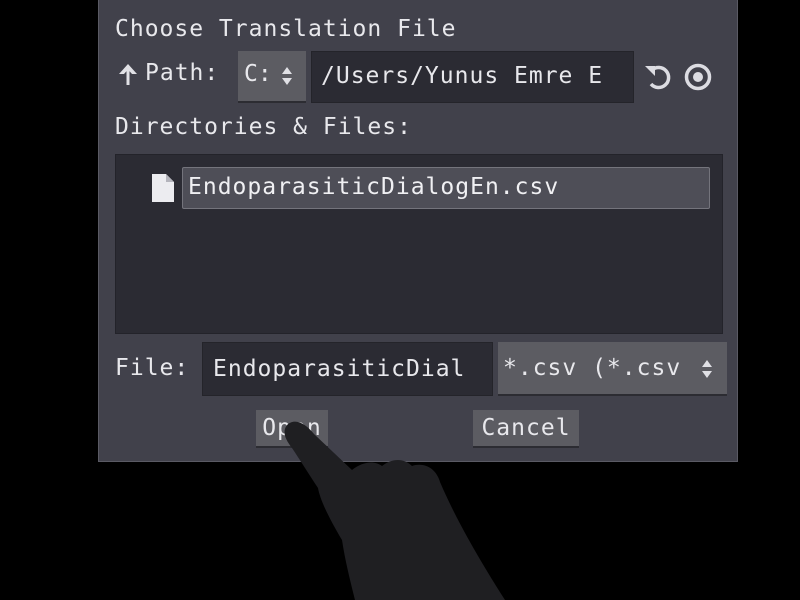  Describe the element at coordinates (592, 368) in the screenshot. I see `filter-value: *.csv (*.csv` at that location.